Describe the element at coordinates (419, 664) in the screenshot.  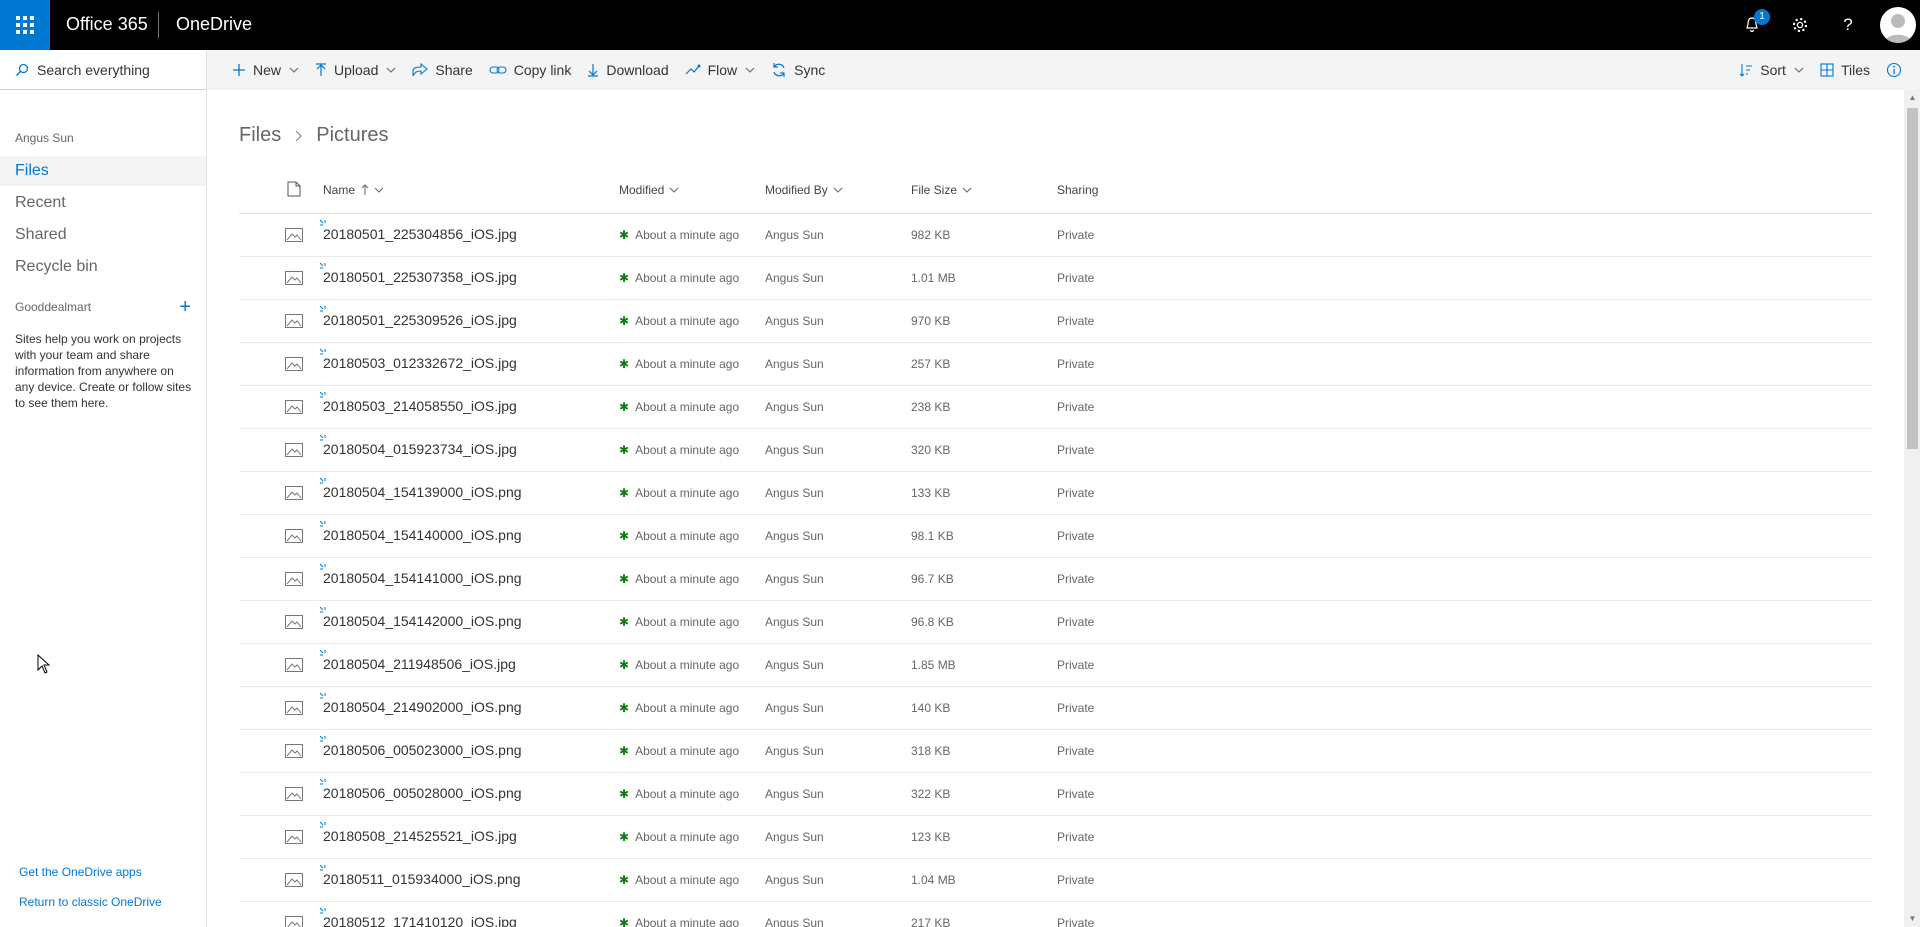
I see `file-name-link: 20180504_211948506_iOS.jpg` at that location.